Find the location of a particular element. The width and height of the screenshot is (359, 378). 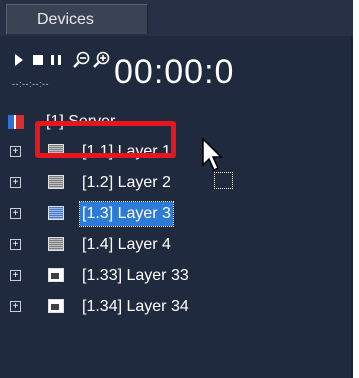

layer-label: [1.3] Layer 3 is located at coordinates (126, 214).